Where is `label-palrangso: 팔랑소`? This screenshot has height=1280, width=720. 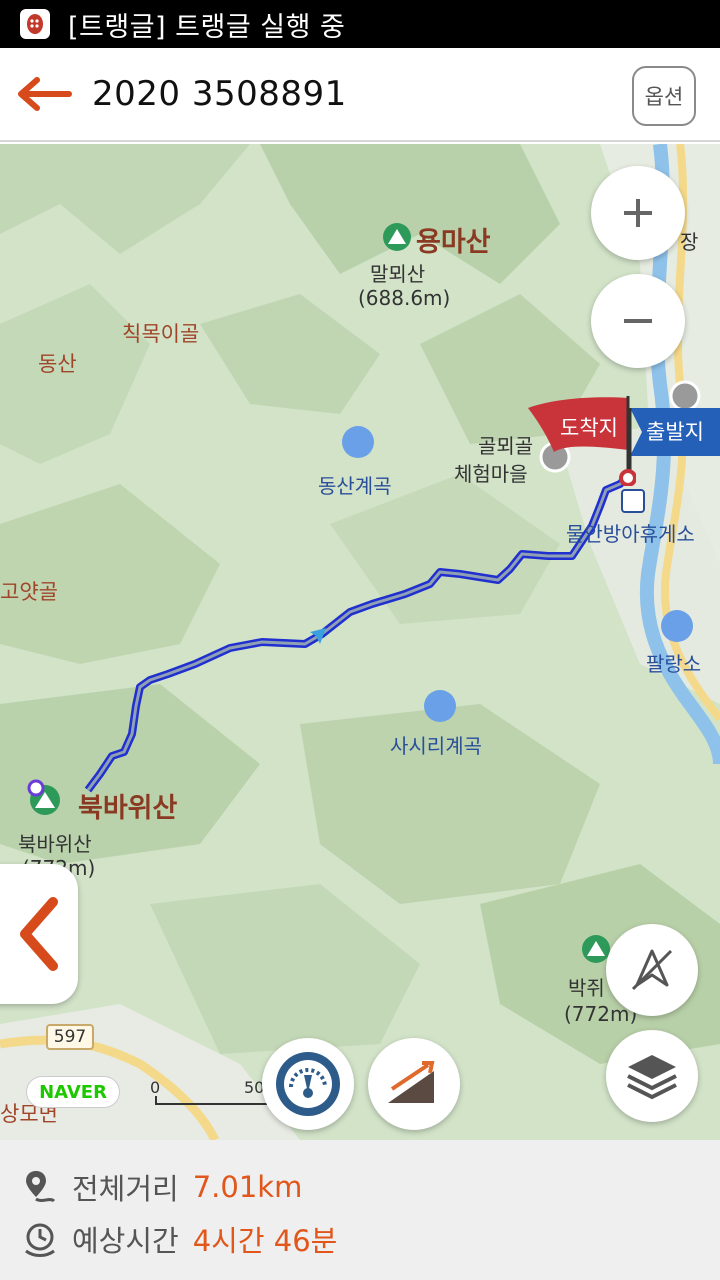 label-palrangso: 팔랑소 is located at coordinates (674, 664).